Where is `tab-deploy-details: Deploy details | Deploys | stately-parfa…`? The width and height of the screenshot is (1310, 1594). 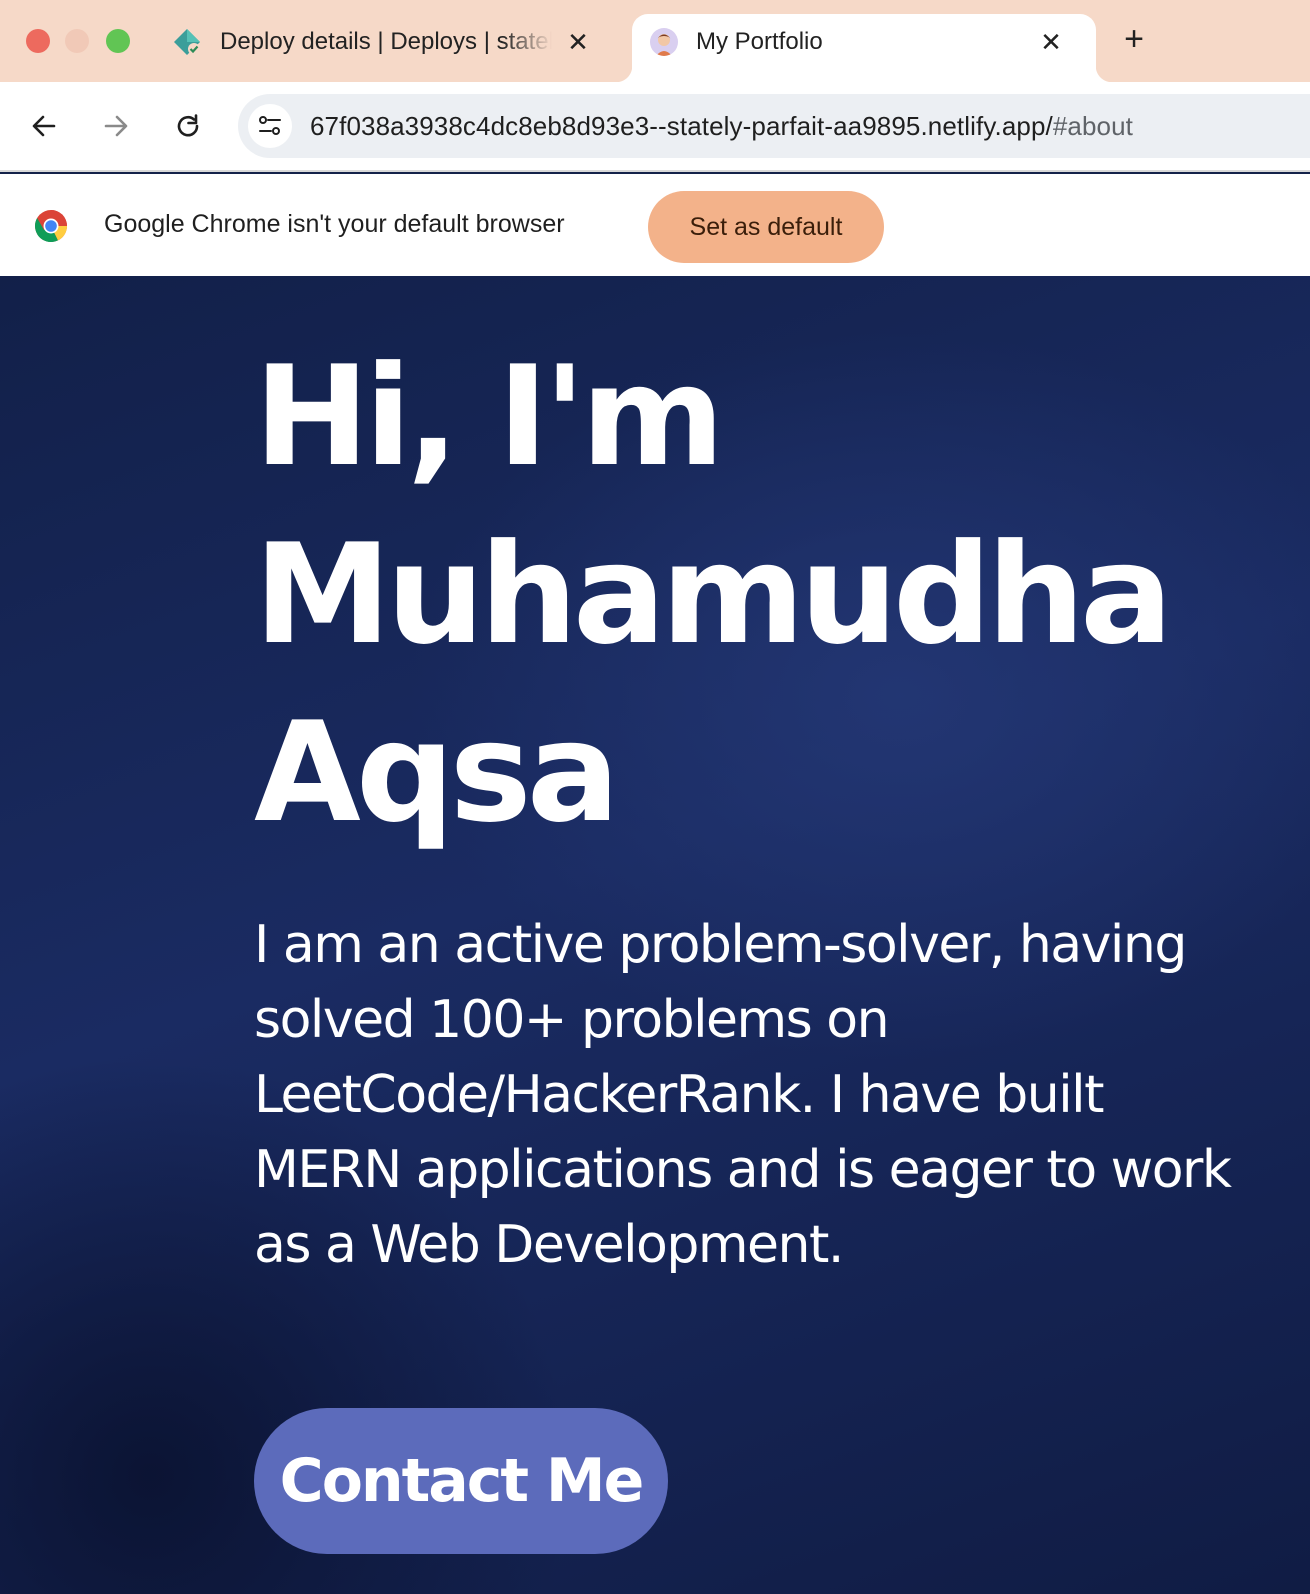 tab-deploy-details: Deploy details | Deploys | stately-parfa… is located at coordinates (388, 48).